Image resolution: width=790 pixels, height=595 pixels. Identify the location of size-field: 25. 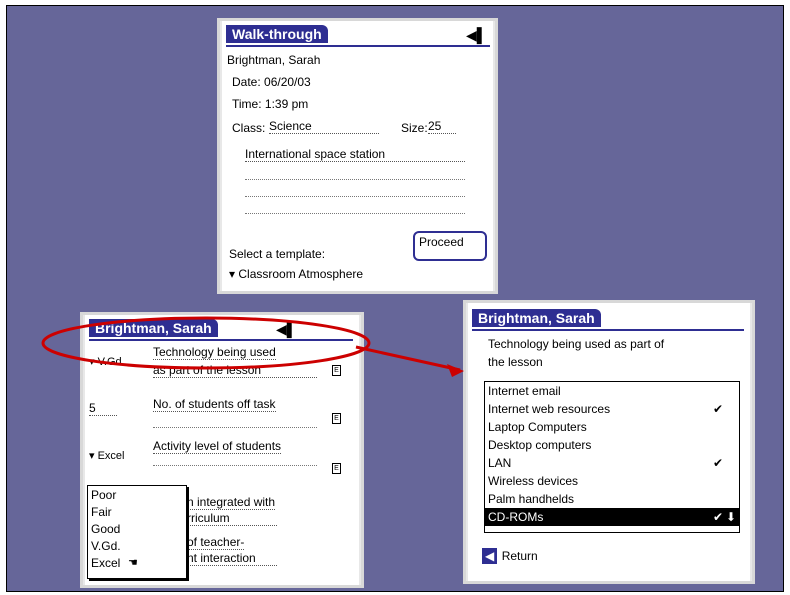
(442, 126).